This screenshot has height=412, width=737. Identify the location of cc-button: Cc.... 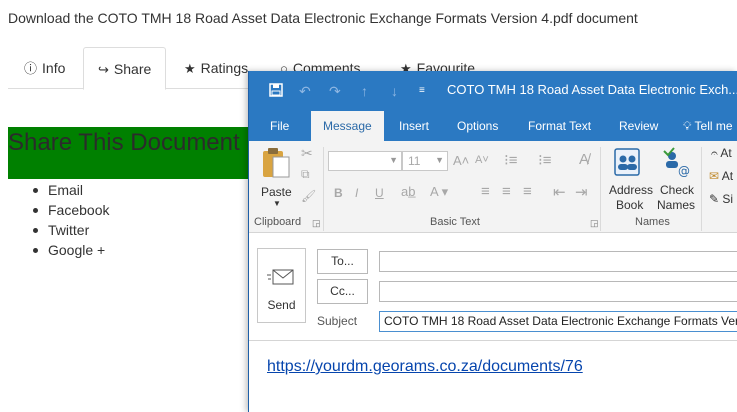
(342, 291).